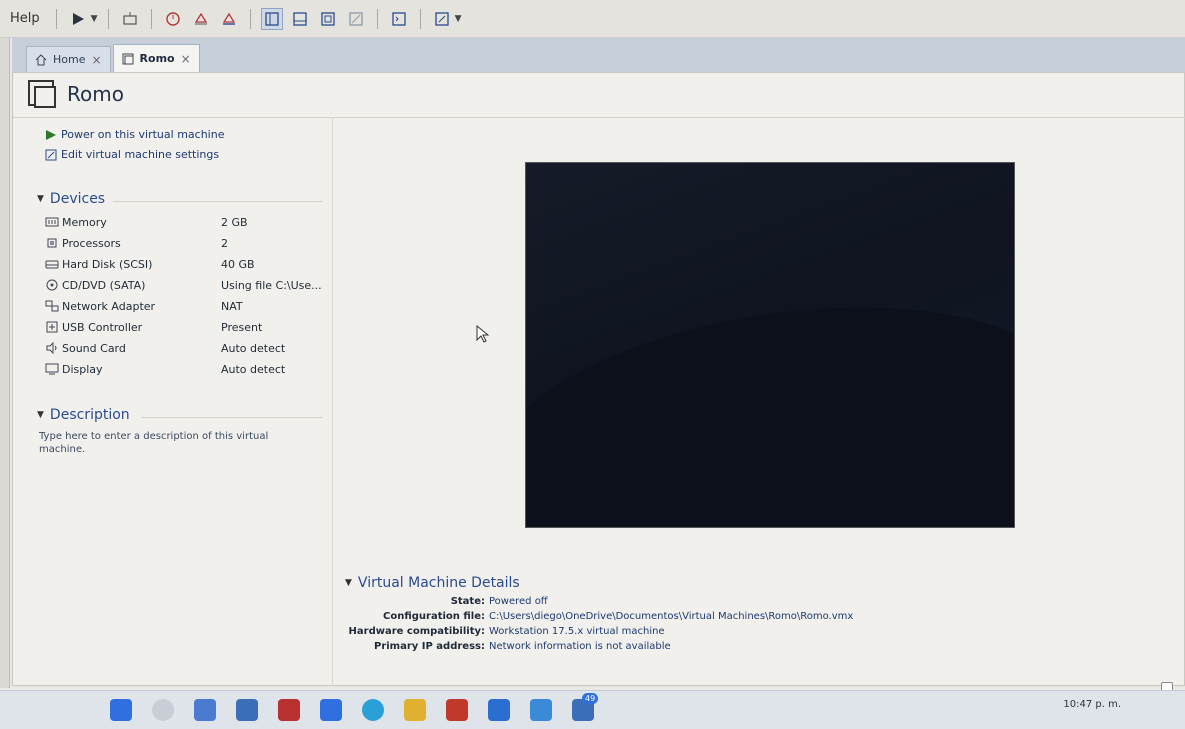  What do you see at coordinates (205, 710) in the screenshot?
I see `file-explorer-icon` at bounding box center [205, 710].